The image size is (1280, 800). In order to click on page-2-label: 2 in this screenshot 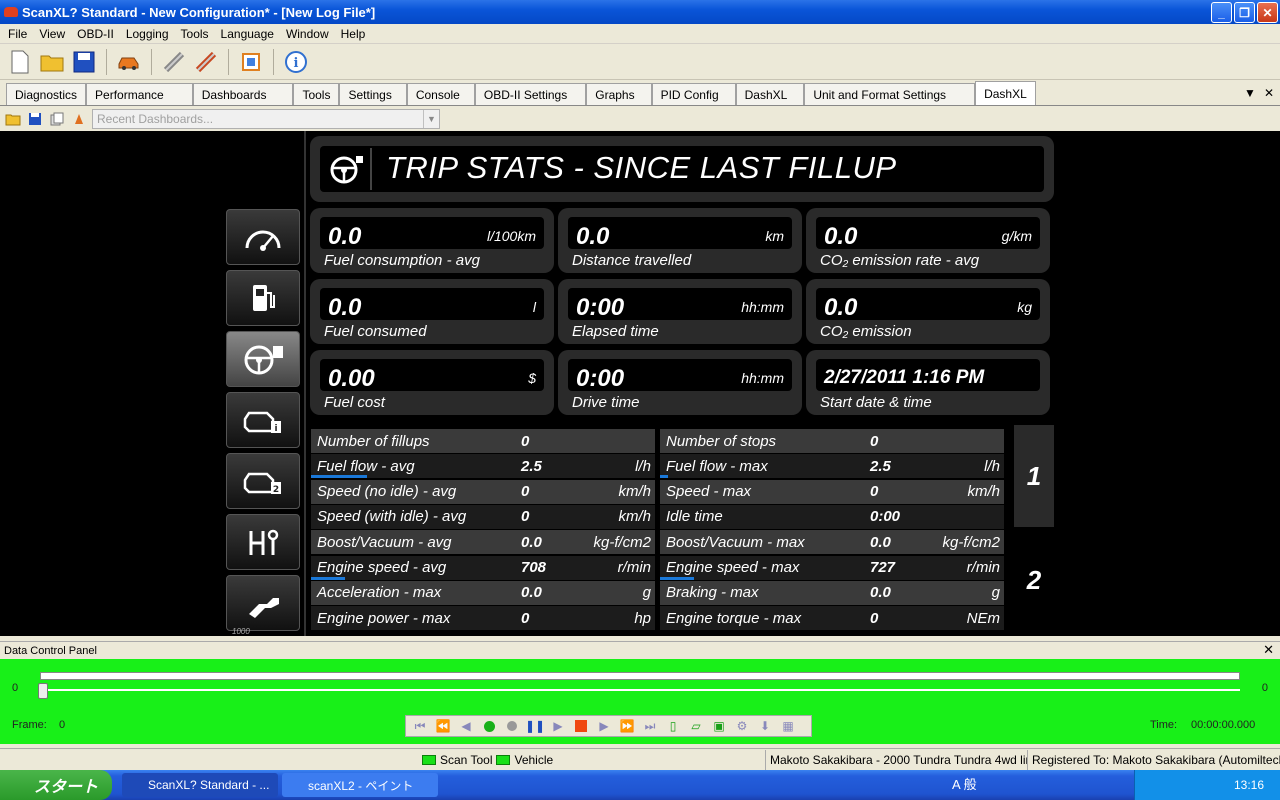, I will do `click(1034, 579)`.